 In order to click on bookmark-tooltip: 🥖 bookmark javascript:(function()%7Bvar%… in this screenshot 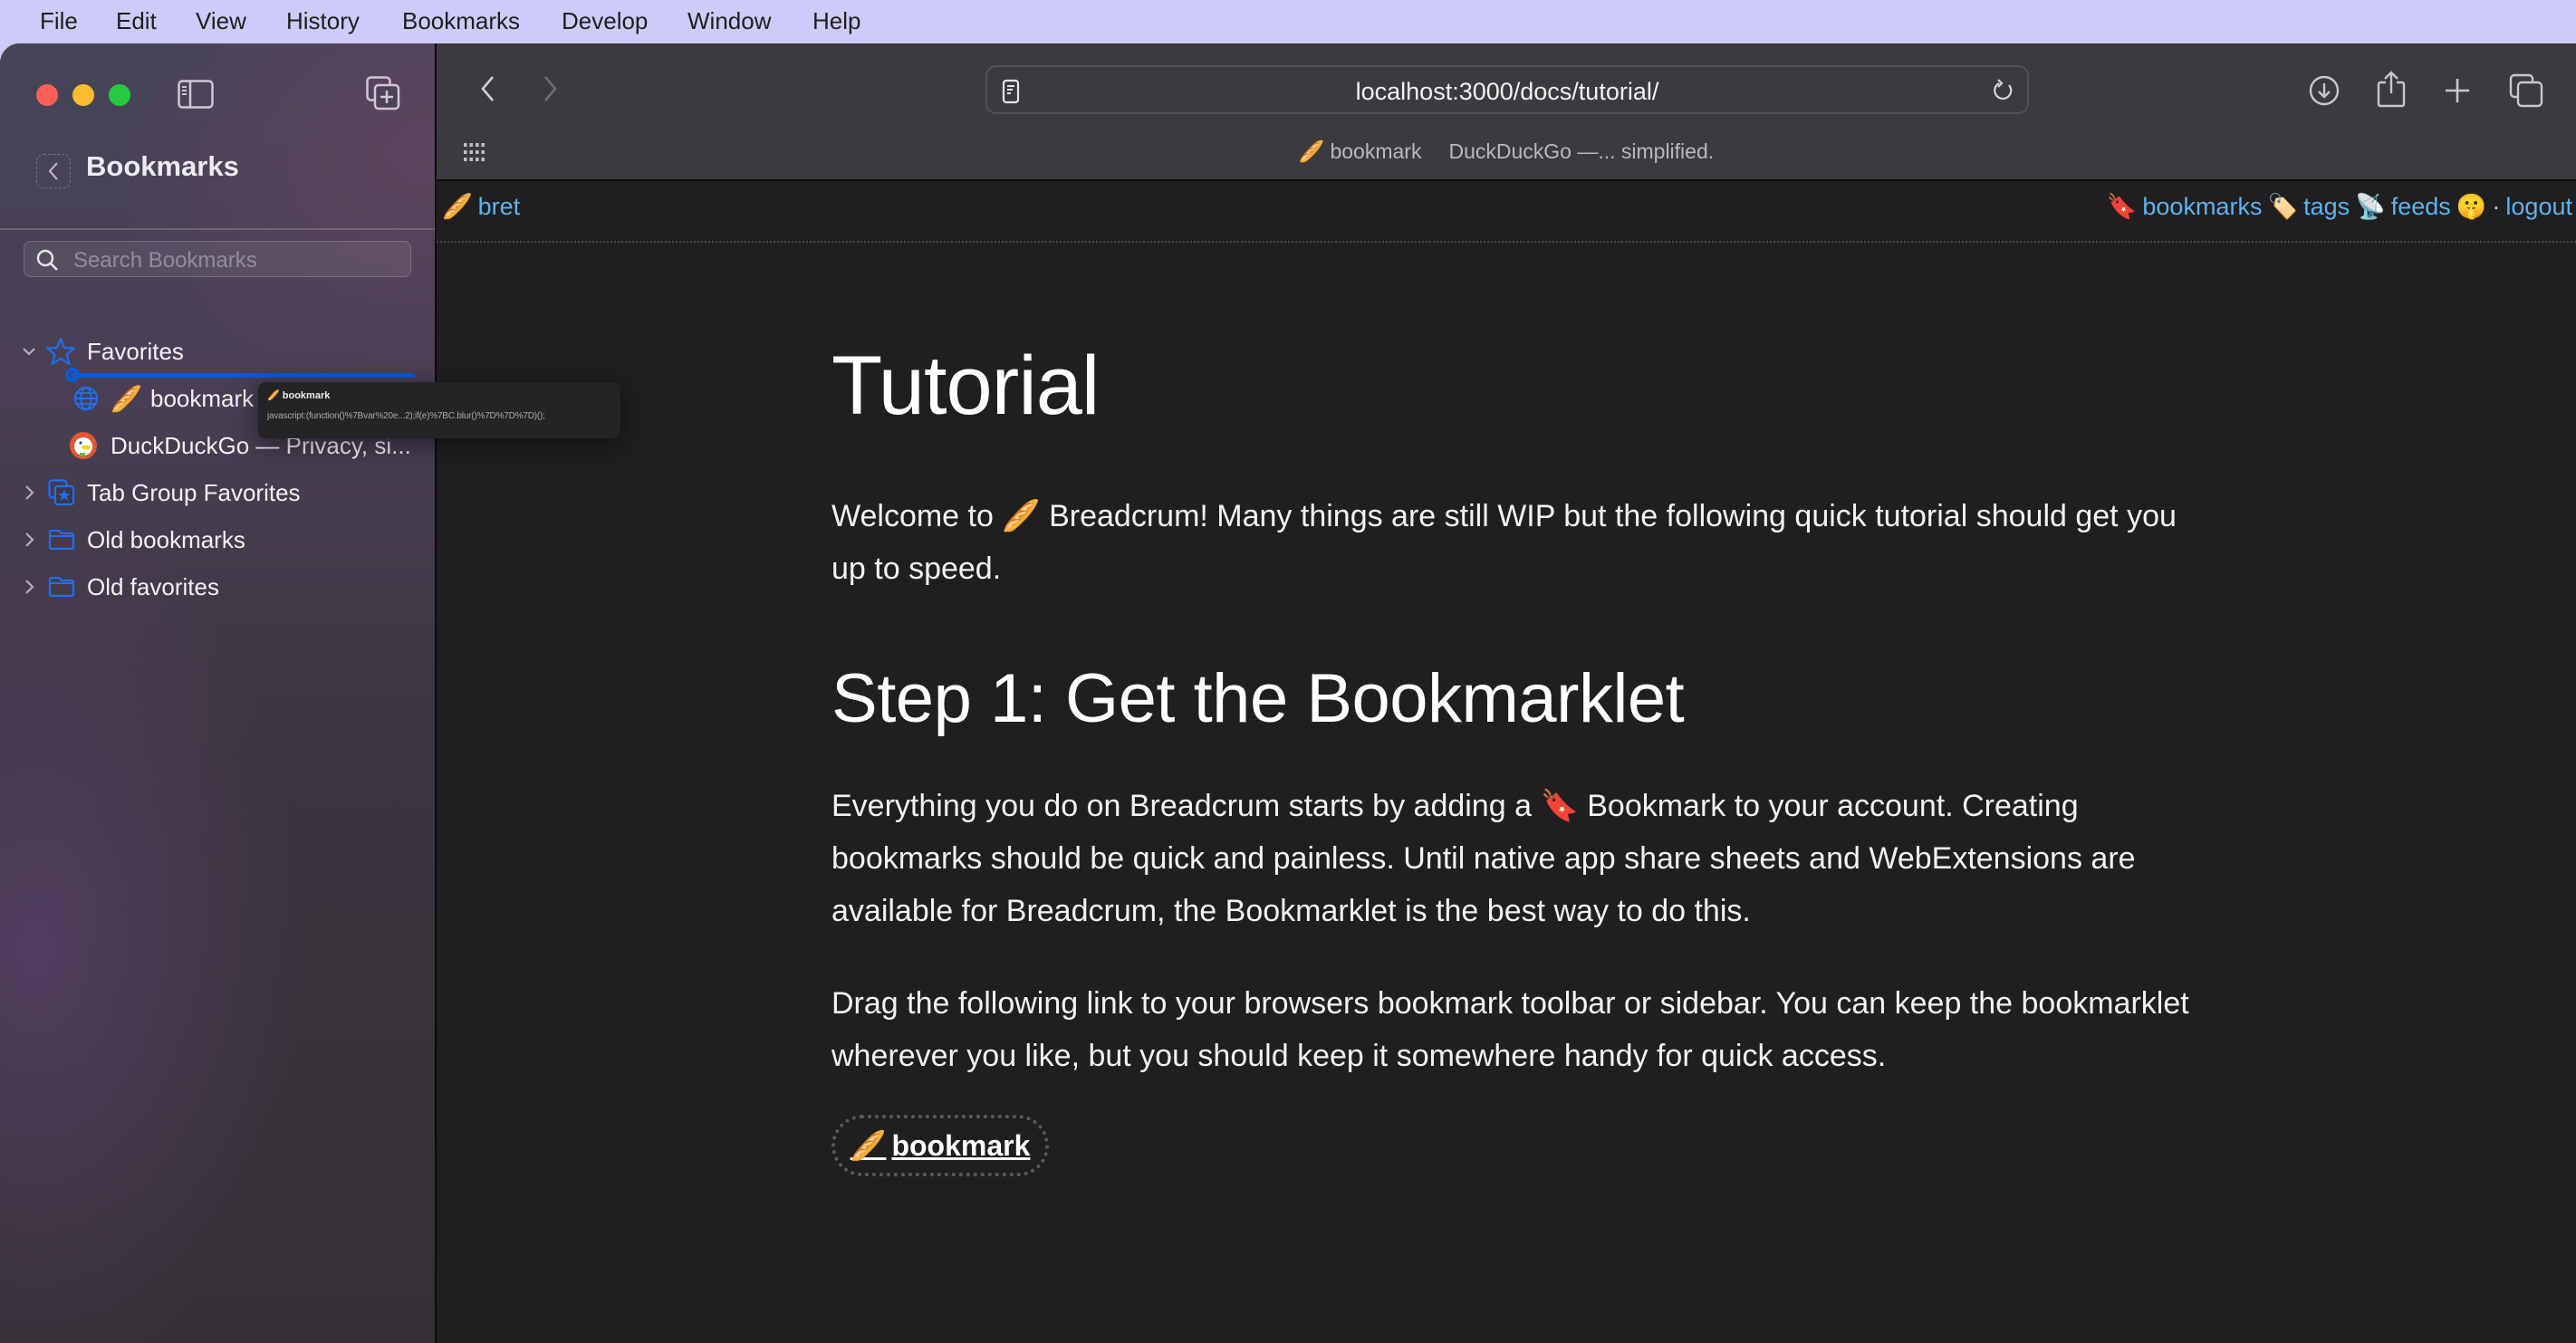, I will do `click(439, 410)`.